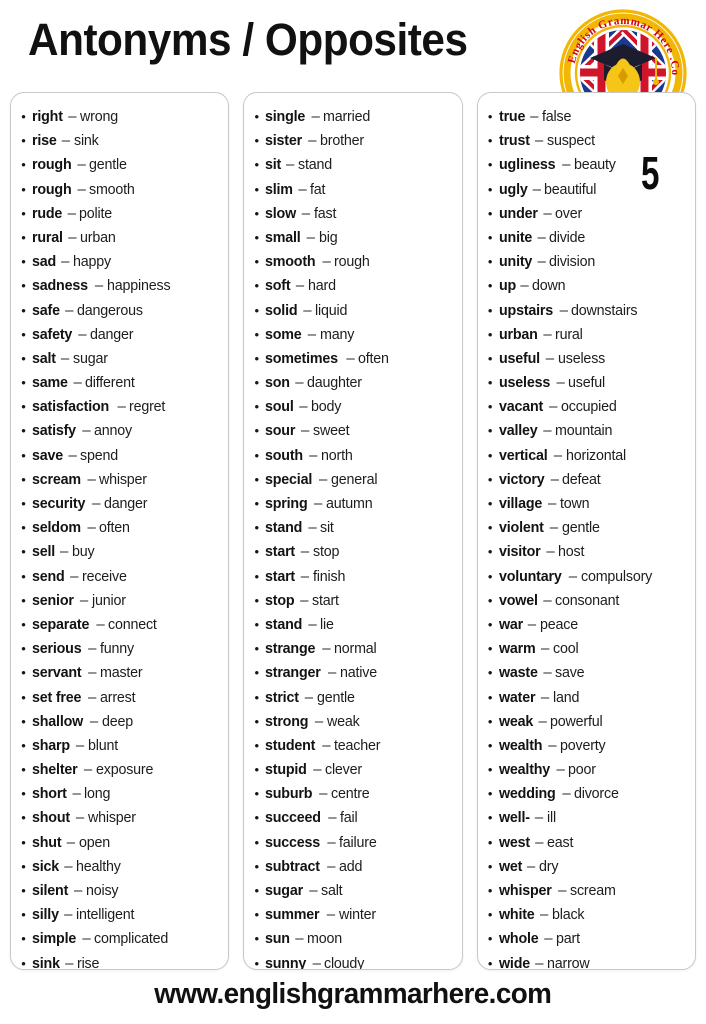  What do you see at coordinates (515, 237) in the screenshot?
I see `antonym-term: unite` at bounding box center [515, 237].